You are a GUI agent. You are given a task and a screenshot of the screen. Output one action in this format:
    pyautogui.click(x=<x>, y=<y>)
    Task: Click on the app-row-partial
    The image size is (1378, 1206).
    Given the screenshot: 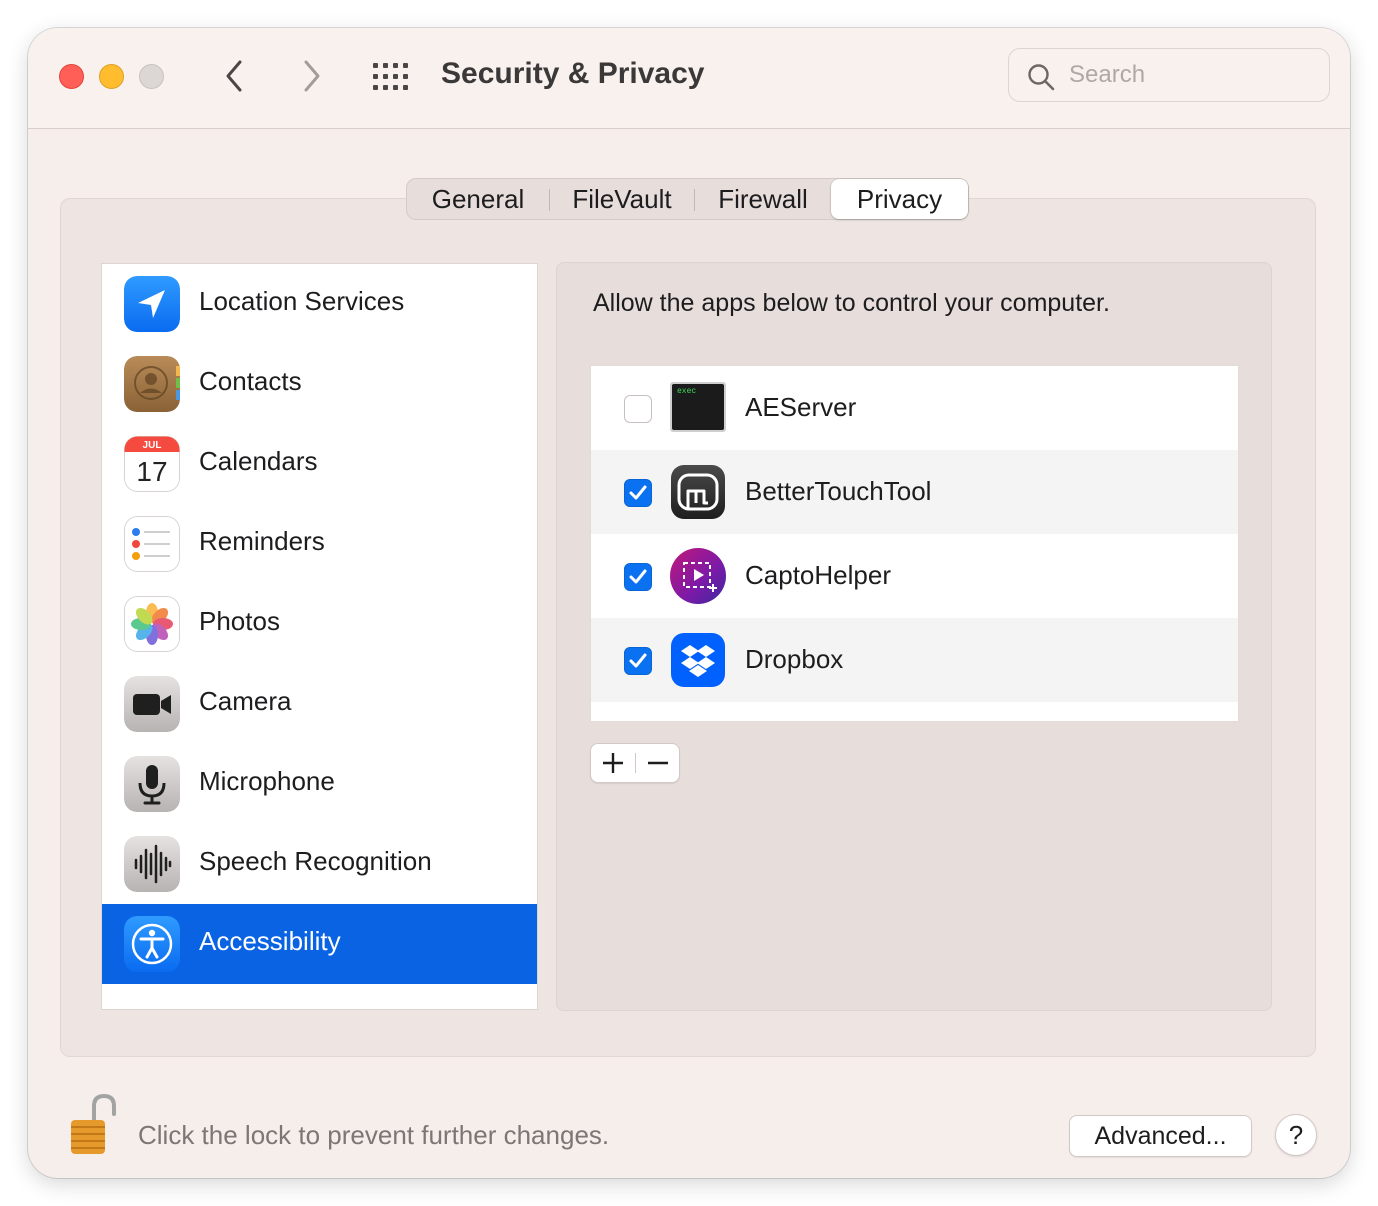 What is the action you would take?
    pyautogui.click(x=914, y=712)
    